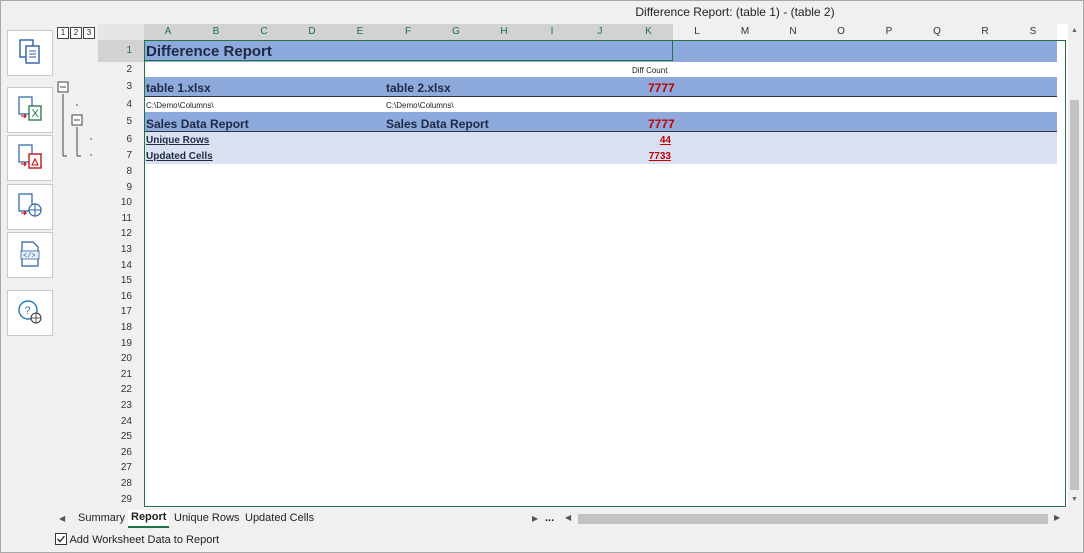 The image size is (1084, 553). I want to click on row-header-7: 7, so click(121, 156).